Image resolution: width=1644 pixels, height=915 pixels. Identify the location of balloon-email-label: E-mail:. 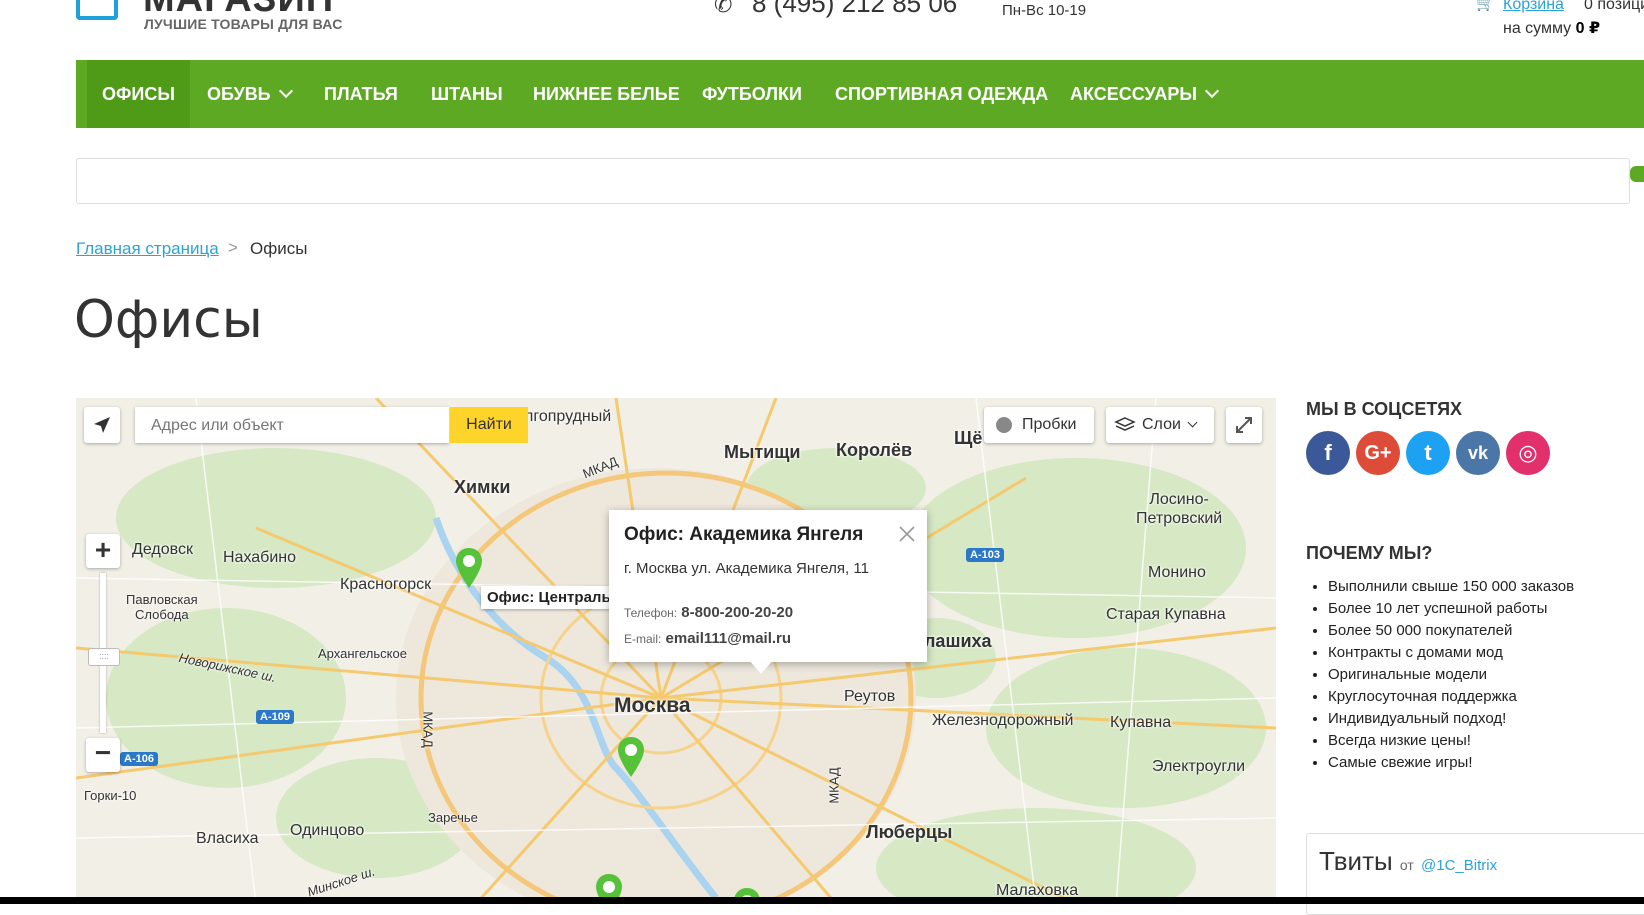
(643, 639).